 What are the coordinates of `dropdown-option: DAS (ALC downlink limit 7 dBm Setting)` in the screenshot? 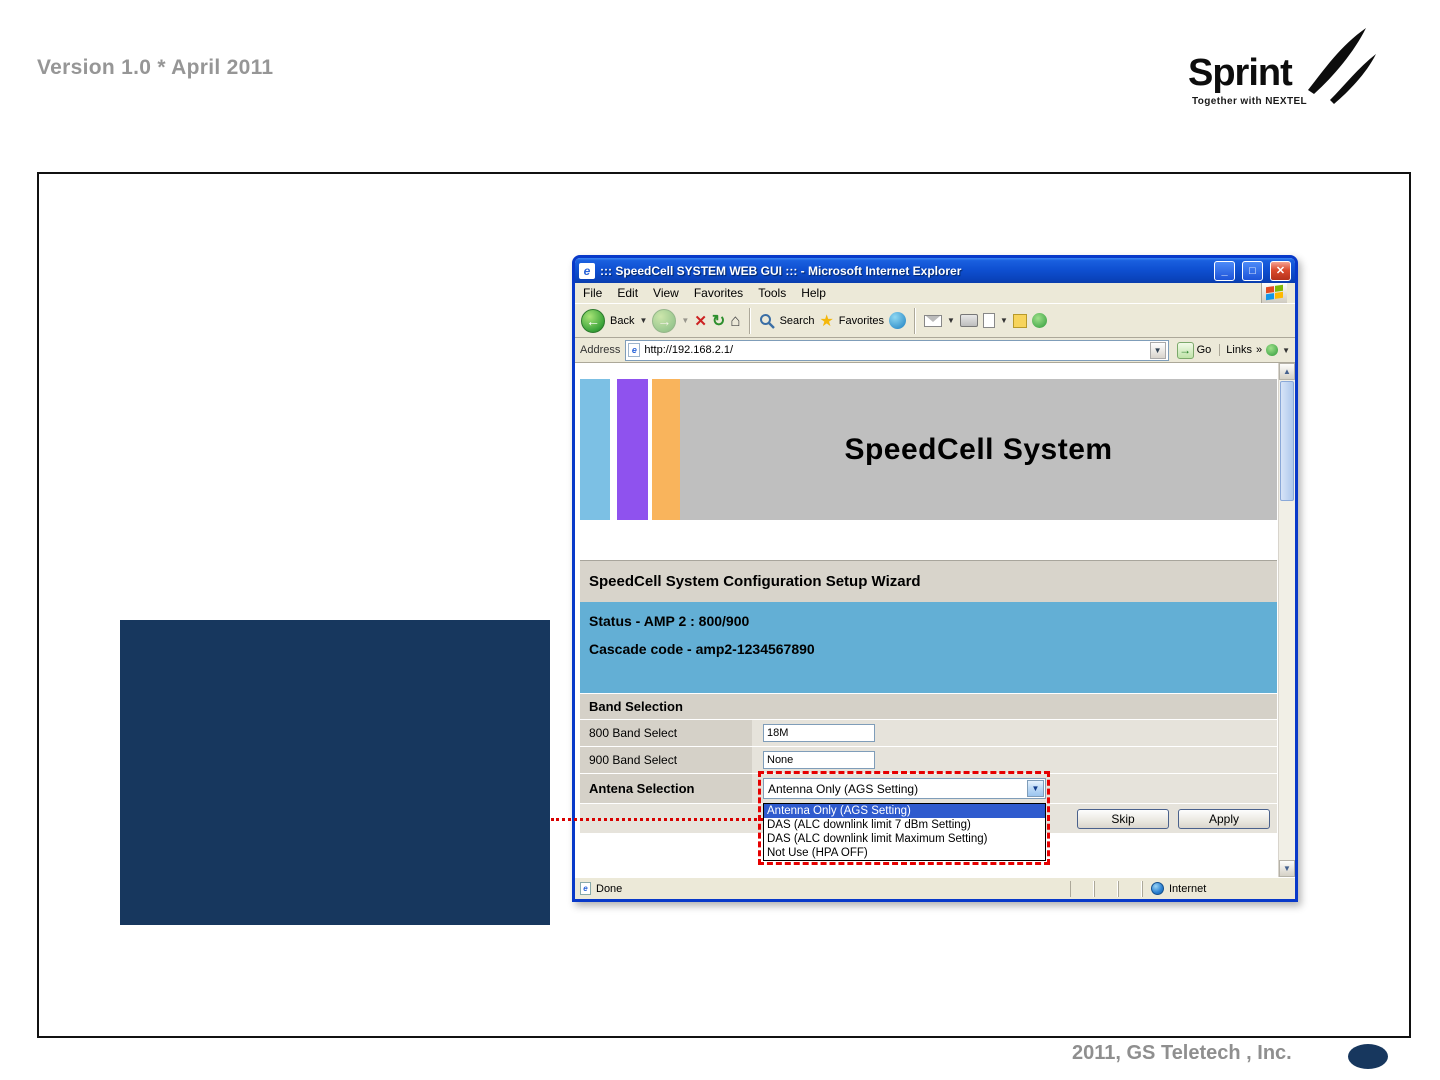 It's located at (904, 825).